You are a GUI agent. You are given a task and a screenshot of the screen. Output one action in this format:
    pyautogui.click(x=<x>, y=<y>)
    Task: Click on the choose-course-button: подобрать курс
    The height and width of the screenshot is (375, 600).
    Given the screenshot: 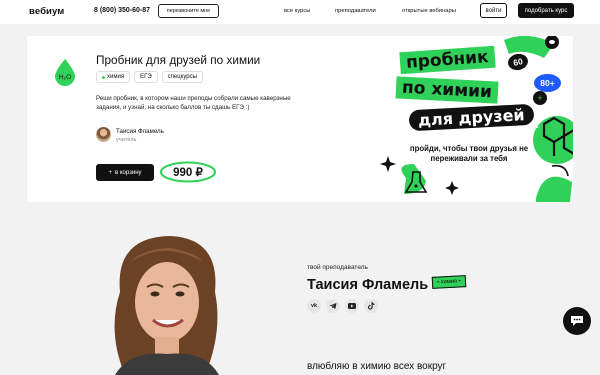 What is the action you would take?
    pyautogui.click(x=546, y=10)
    